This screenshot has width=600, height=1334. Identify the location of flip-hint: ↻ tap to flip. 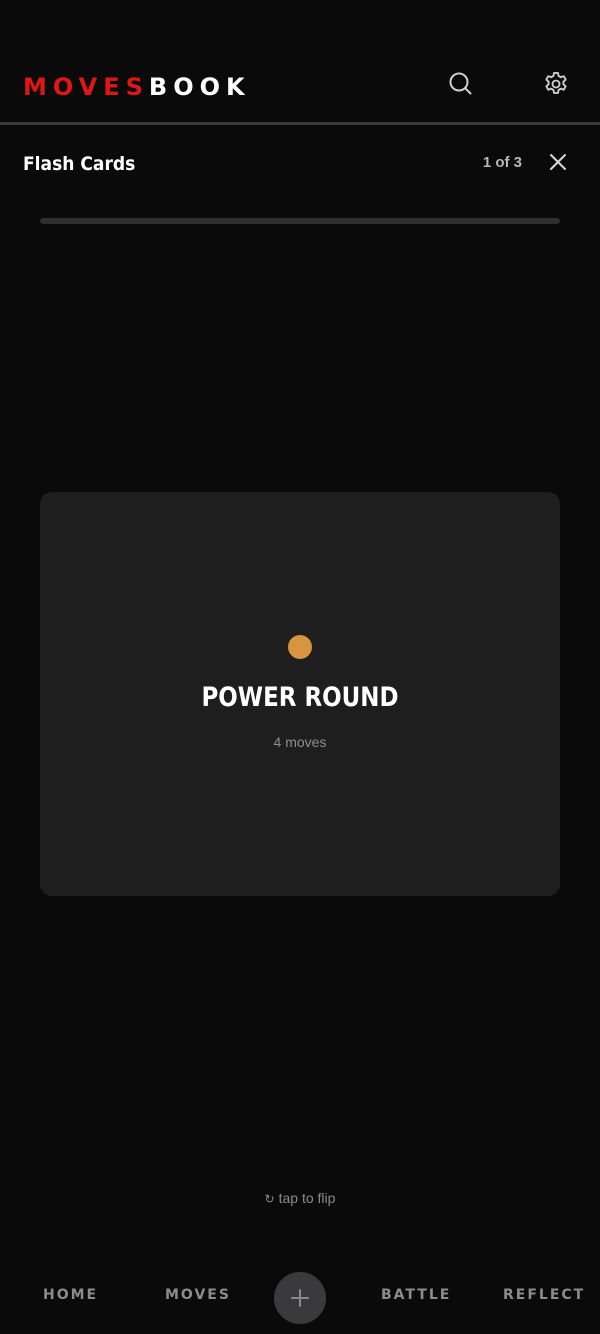
(300, 1198).